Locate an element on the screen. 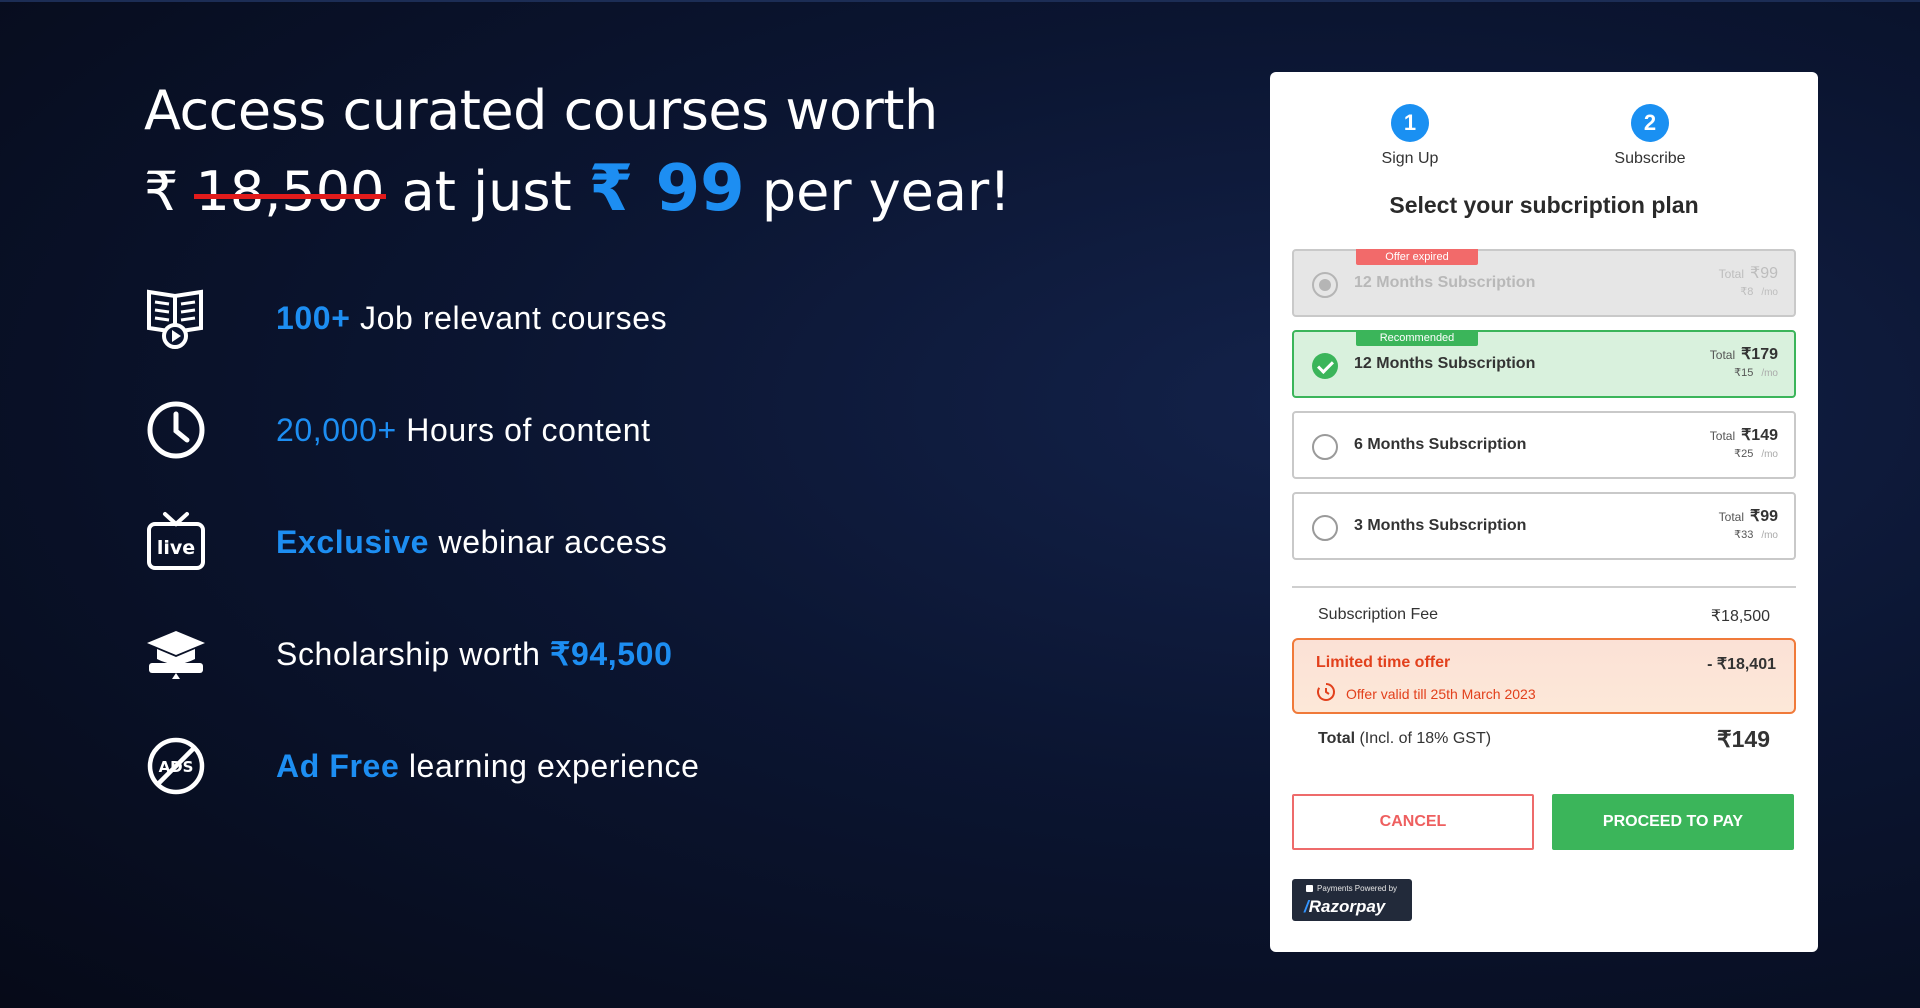 The height and width of the screenshot is (1008, 1920). plan-name: 3 Months Subscription is located at coordinates (1440, 525).